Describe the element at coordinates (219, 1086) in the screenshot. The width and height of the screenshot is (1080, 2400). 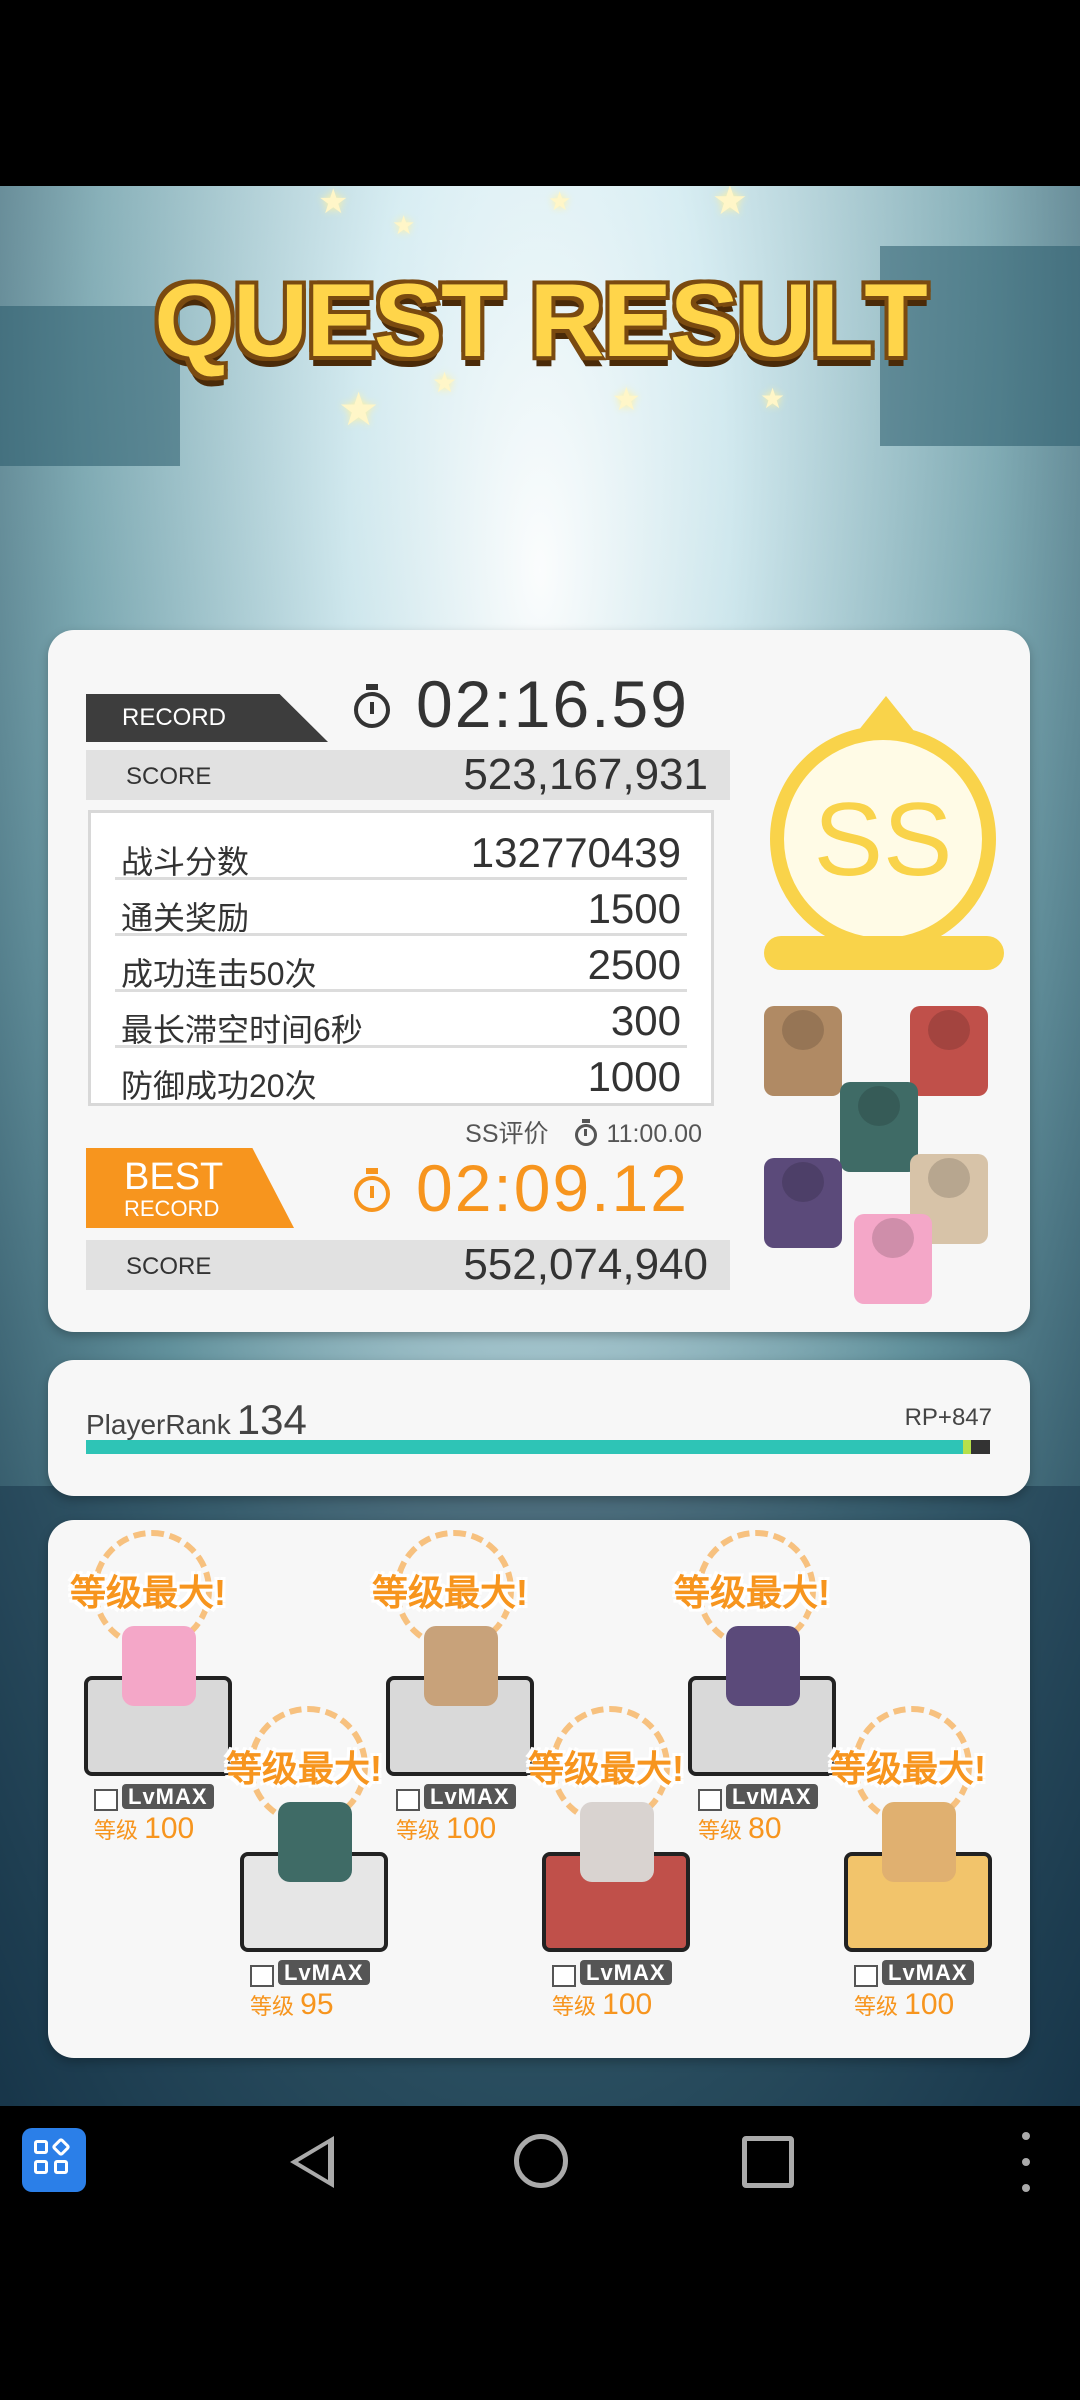
I see `breakdown-label: 防御成功20次` at that location.